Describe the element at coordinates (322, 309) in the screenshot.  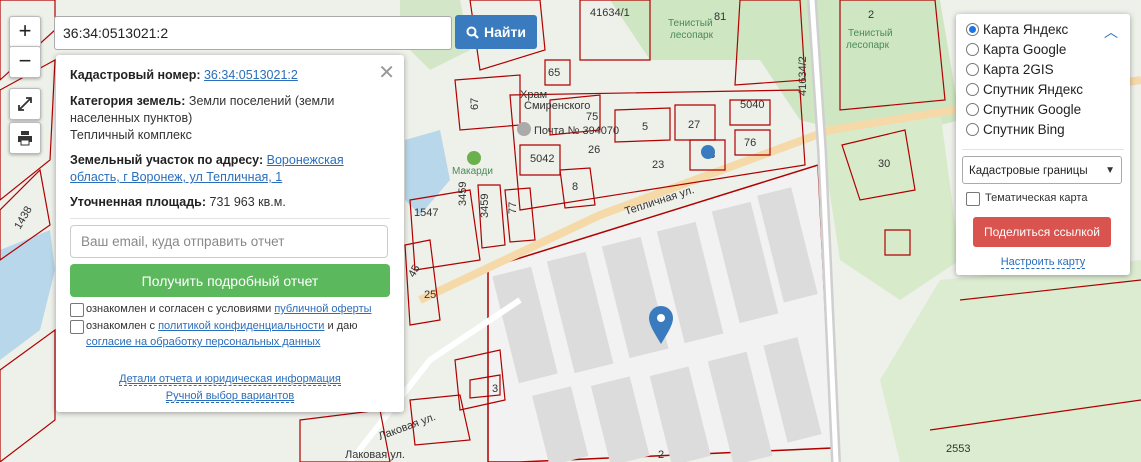
I see `public-offer-link: публичной оферты` at that location.